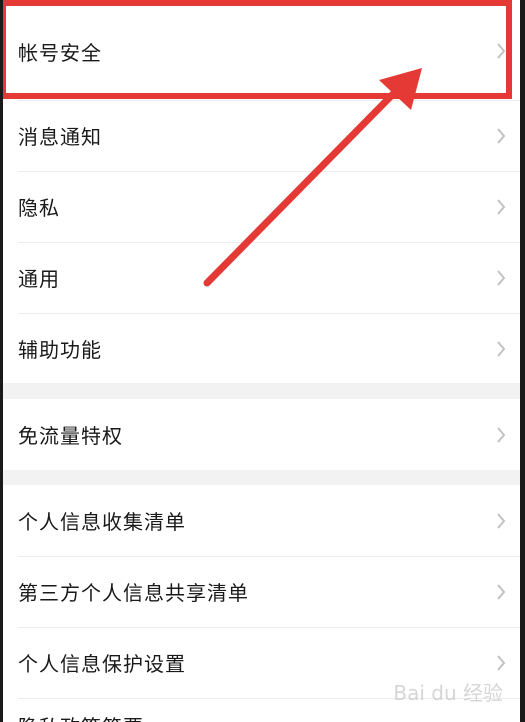 The image size is (525, 722). Describe the element at coordinates (262, 591) in the screenshot. I see `settings-item-third-party-sharing-list: 第三方个人信息共享清单` at that location.